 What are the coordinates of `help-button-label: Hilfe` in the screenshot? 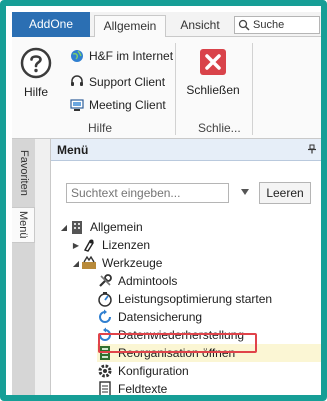 It's located at (35, 92).